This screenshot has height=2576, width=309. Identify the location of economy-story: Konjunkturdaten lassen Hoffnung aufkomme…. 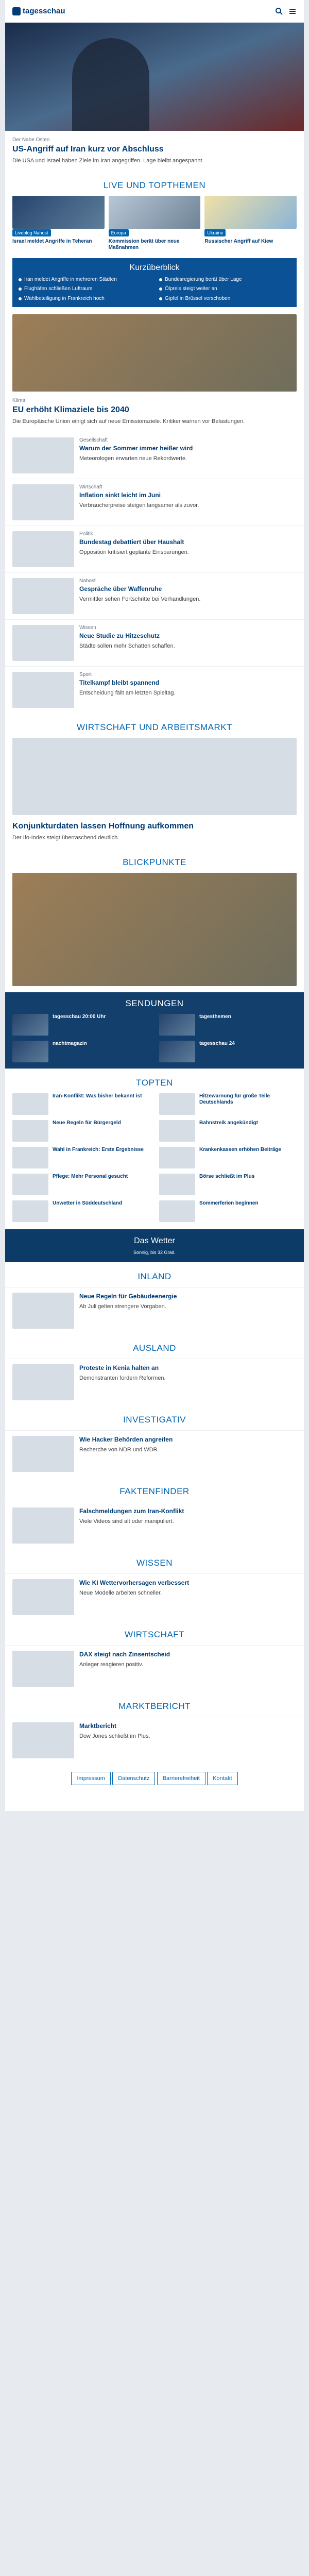
(154, 831).